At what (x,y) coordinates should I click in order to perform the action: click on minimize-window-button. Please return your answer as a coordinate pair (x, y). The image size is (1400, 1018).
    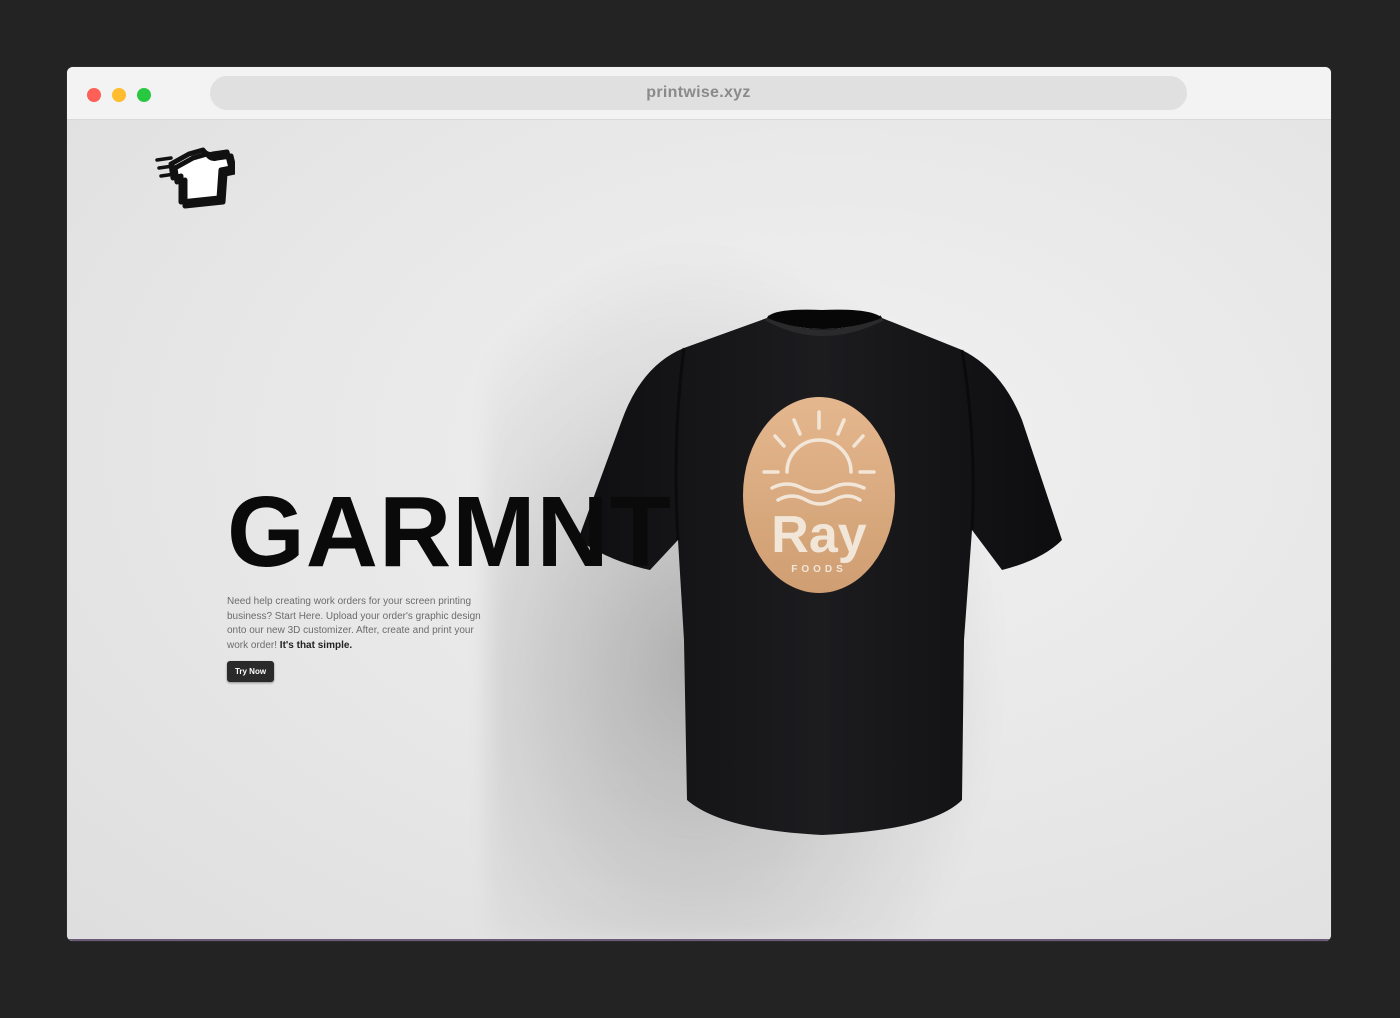
    Looking at the image, I should click on (119, 95).